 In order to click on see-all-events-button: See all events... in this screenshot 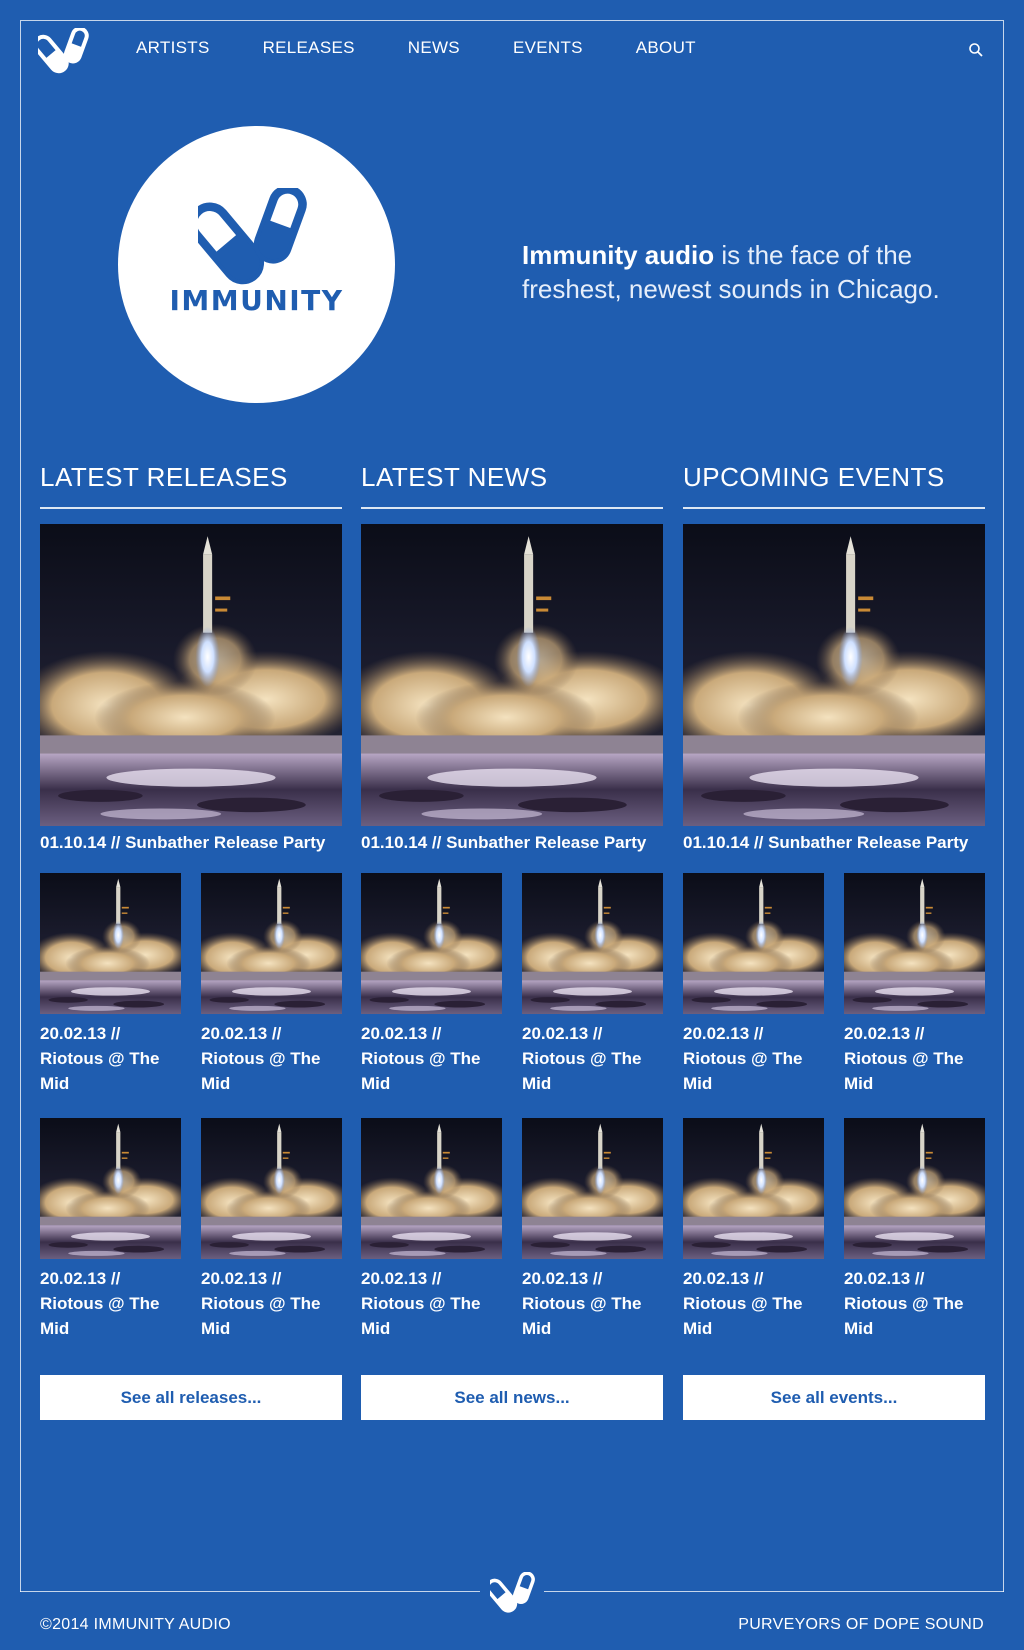, I will do `click(834, 1397)`.